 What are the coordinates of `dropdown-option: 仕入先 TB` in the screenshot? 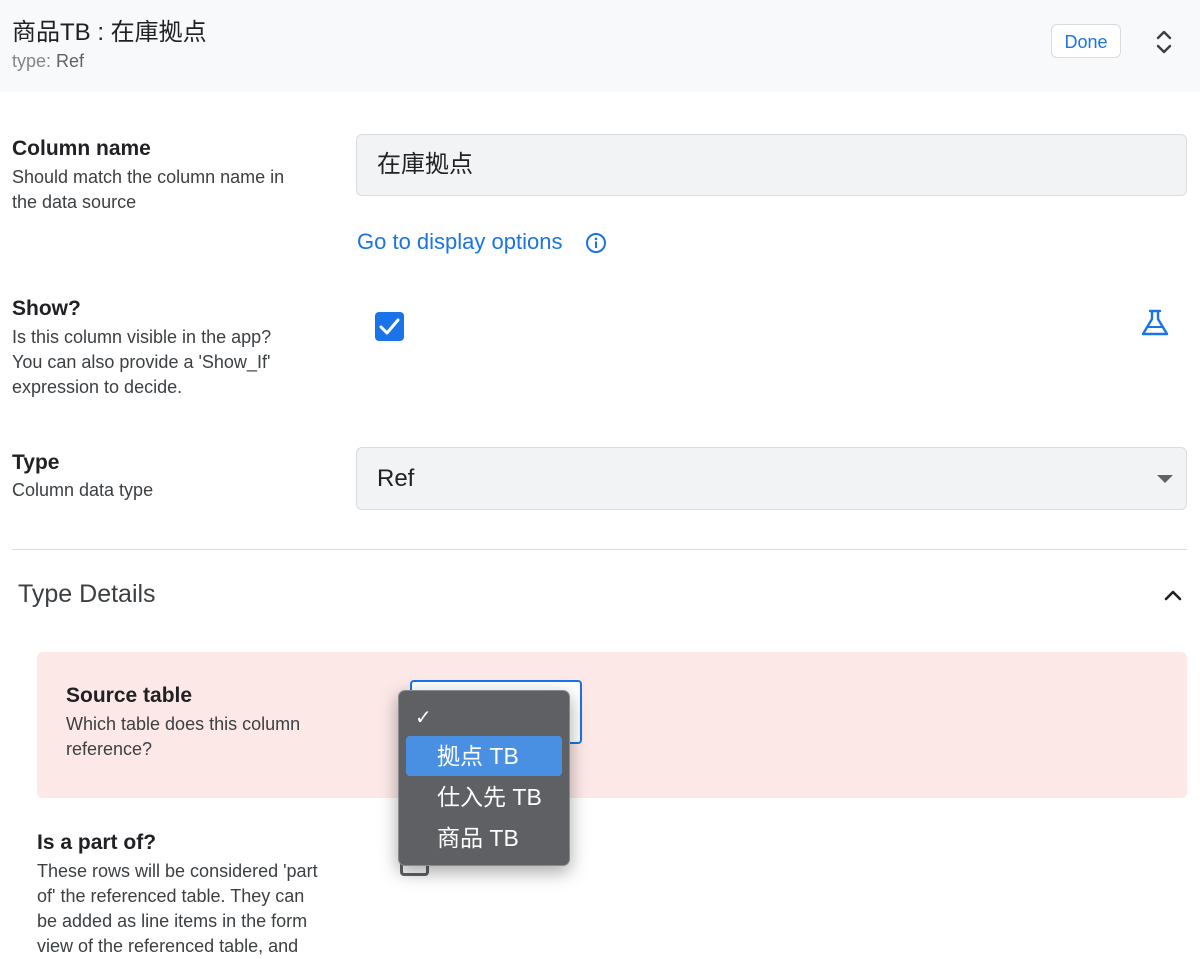 It's located at (484, 797).